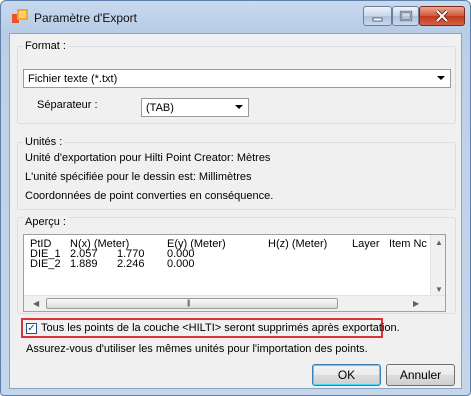 This screenshot has height=396, width=471. Describe the element at coordinates (67, 105) in the screenshot. I see `separator-label: Séparateur :` at that location.